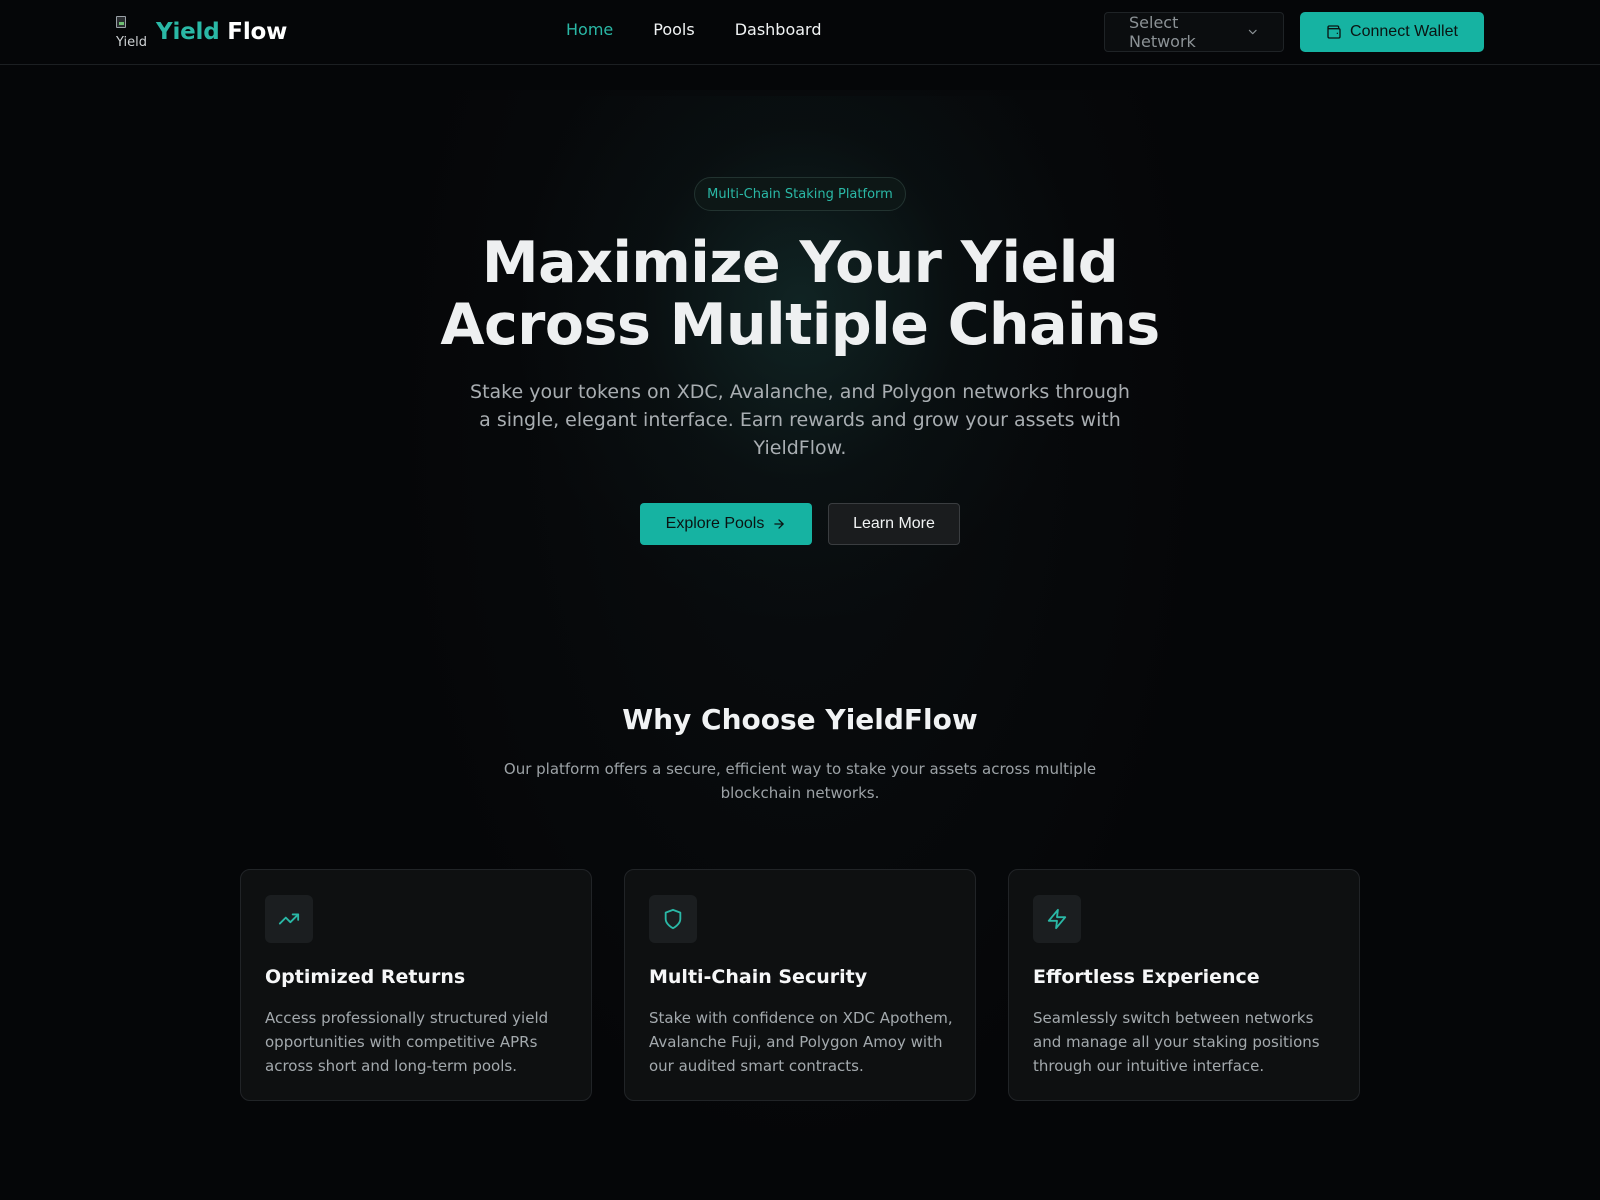 The width and height of the screenshot is (1600, 1200). What do you see at coordinates (132, 32) in the screenshot?
I see `logo-image: Yield` at bounding box center [132, 32].